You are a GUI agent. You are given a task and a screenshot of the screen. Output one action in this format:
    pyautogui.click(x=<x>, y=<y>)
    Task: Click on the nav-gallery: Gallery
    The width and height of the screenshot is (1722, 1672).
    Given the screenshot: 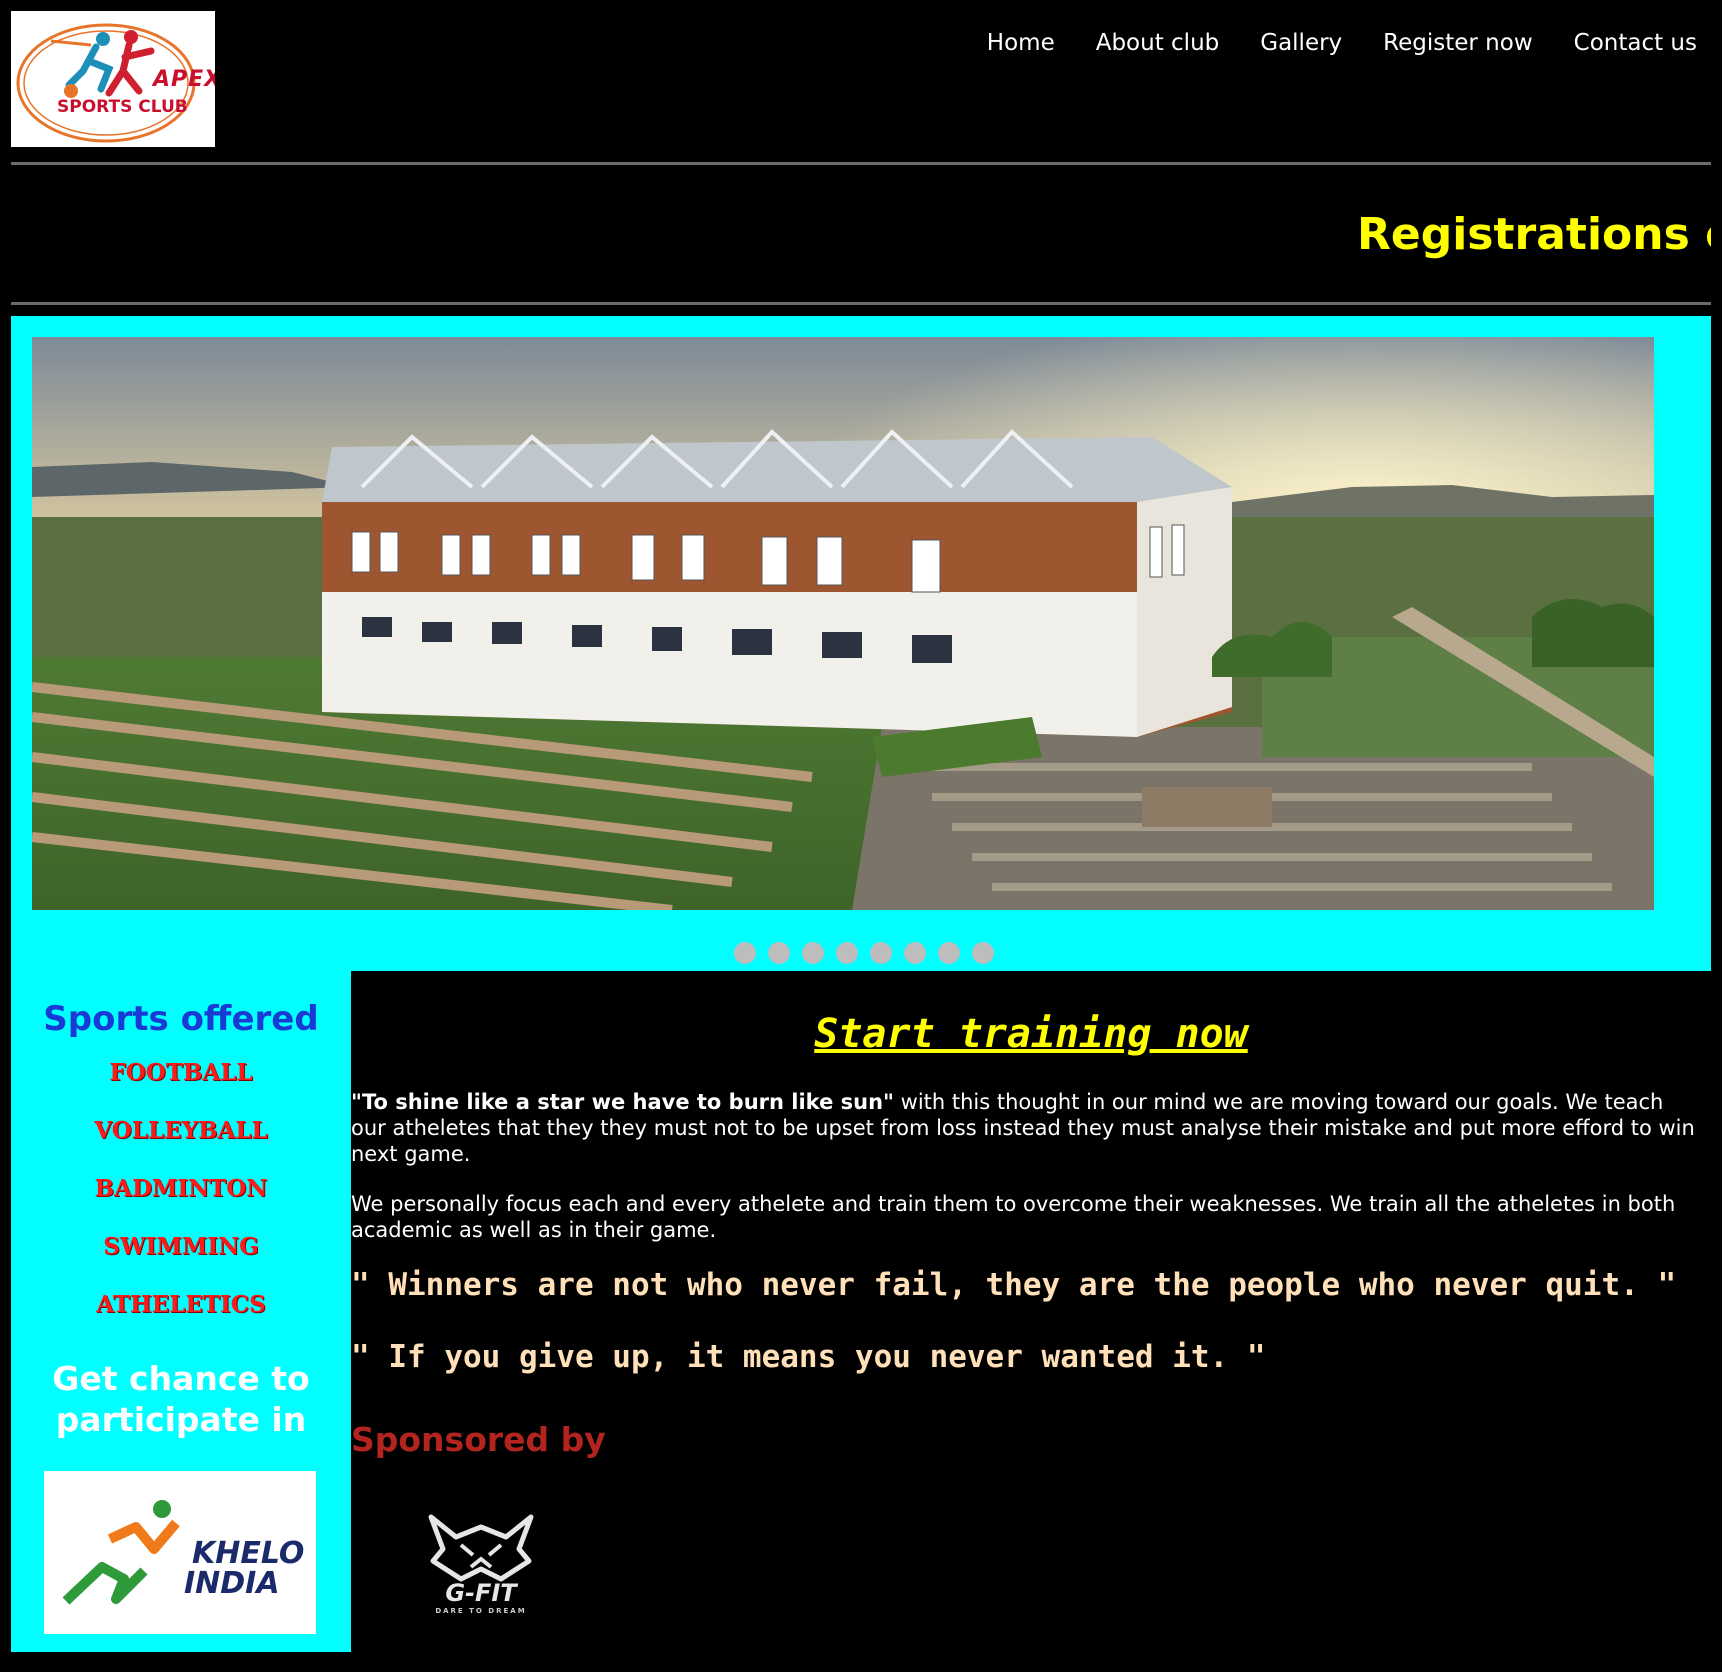 What is the action you would take?
    pyautogui.click(x=1301, y=43)
    